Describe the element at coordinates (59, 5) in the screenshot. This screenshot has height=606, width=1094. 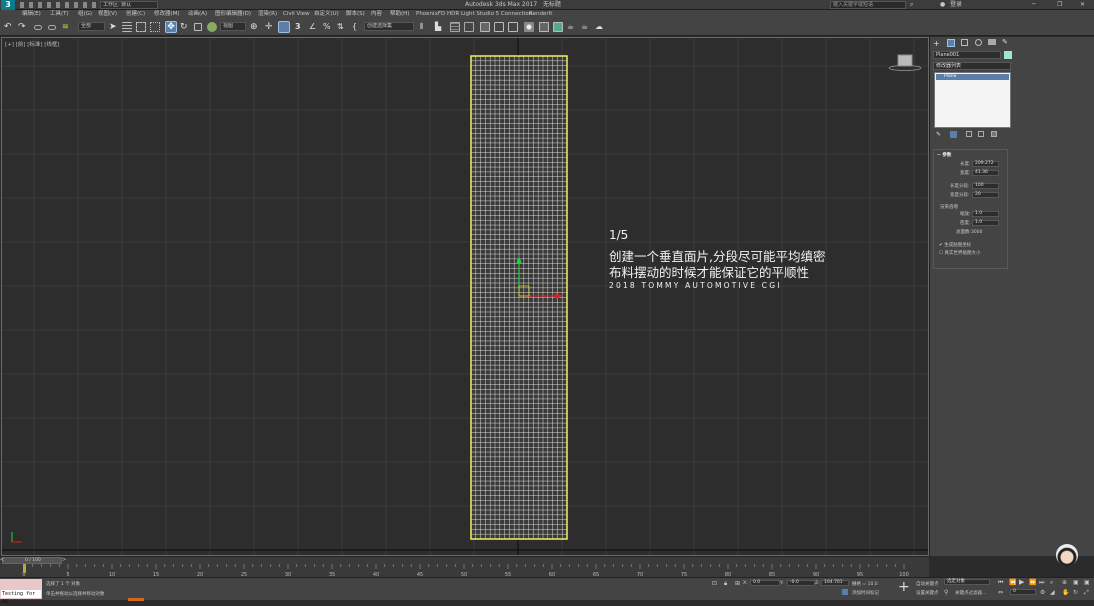
I see `quick-access-toolbar` at that location.